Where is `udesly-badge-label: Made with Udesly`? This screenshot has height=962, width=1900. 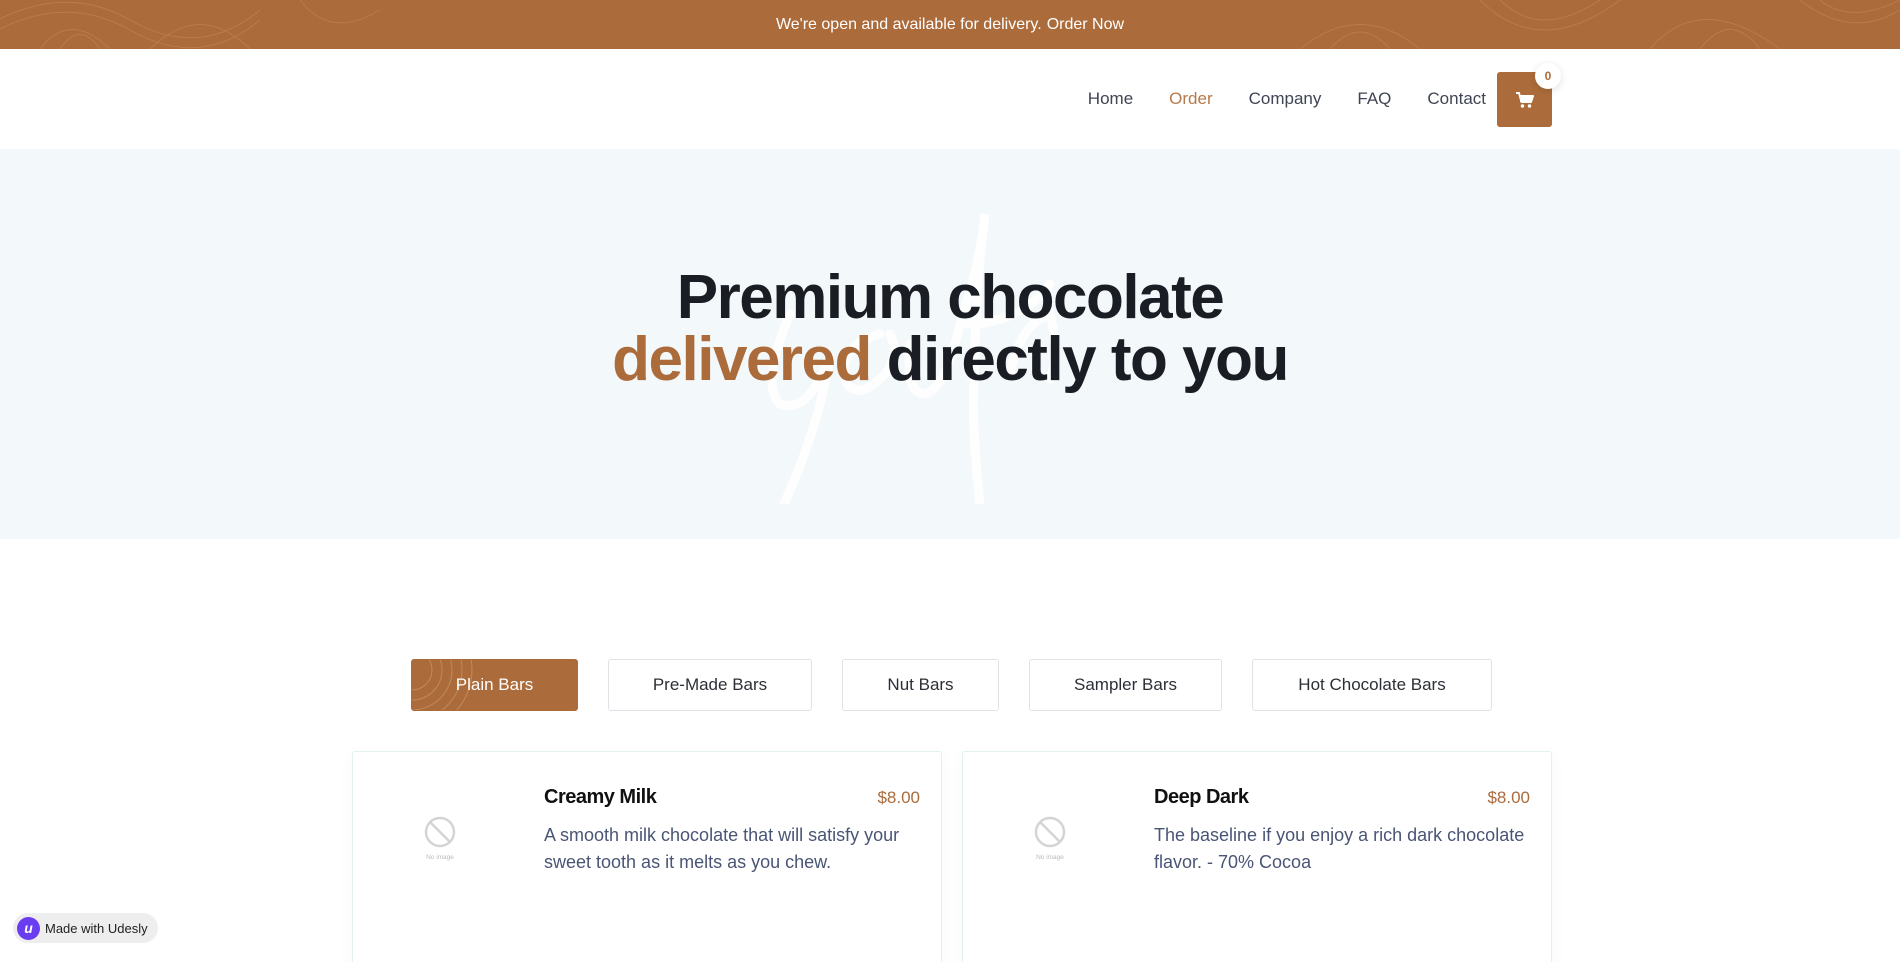
udesly-badge-label: Made with Udesly is located at coordinates (96, 928).